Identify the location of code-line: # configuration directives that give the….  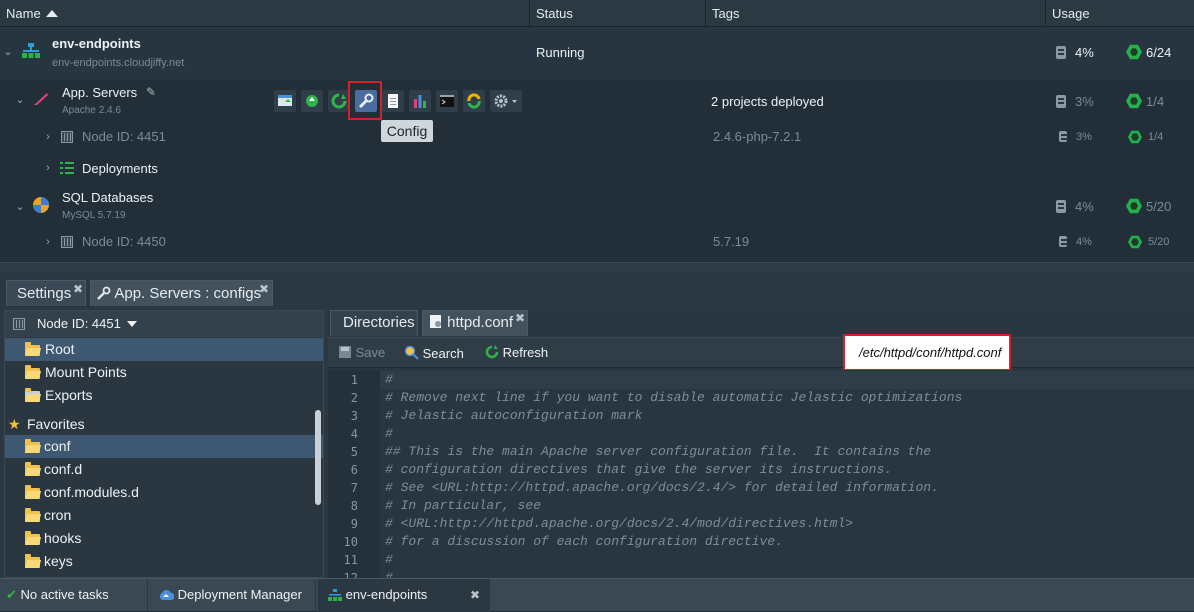
(638, 470).